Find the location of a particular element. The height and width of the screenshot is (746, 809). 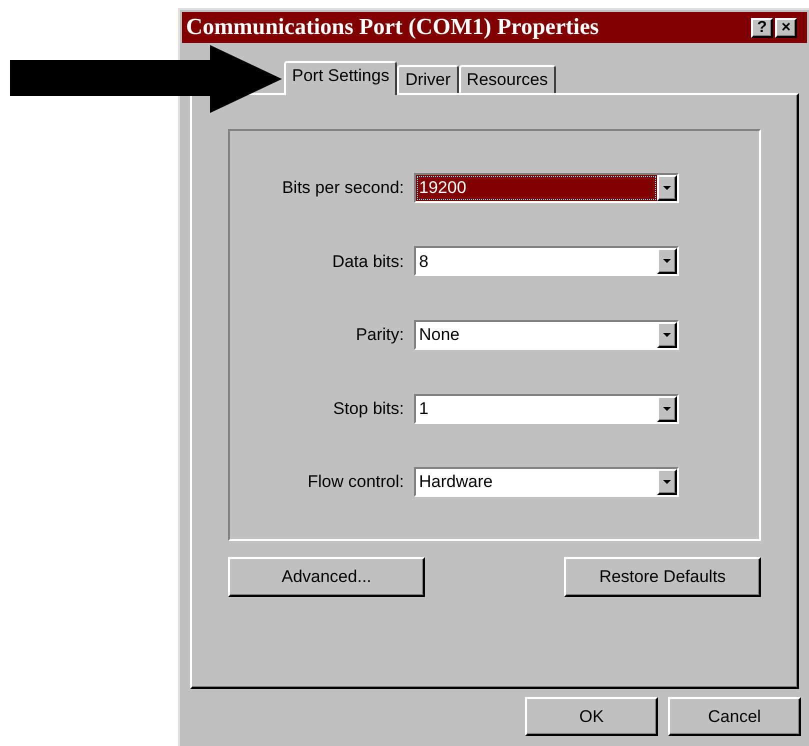

tab: Resources is located at coordinates (507, 79).